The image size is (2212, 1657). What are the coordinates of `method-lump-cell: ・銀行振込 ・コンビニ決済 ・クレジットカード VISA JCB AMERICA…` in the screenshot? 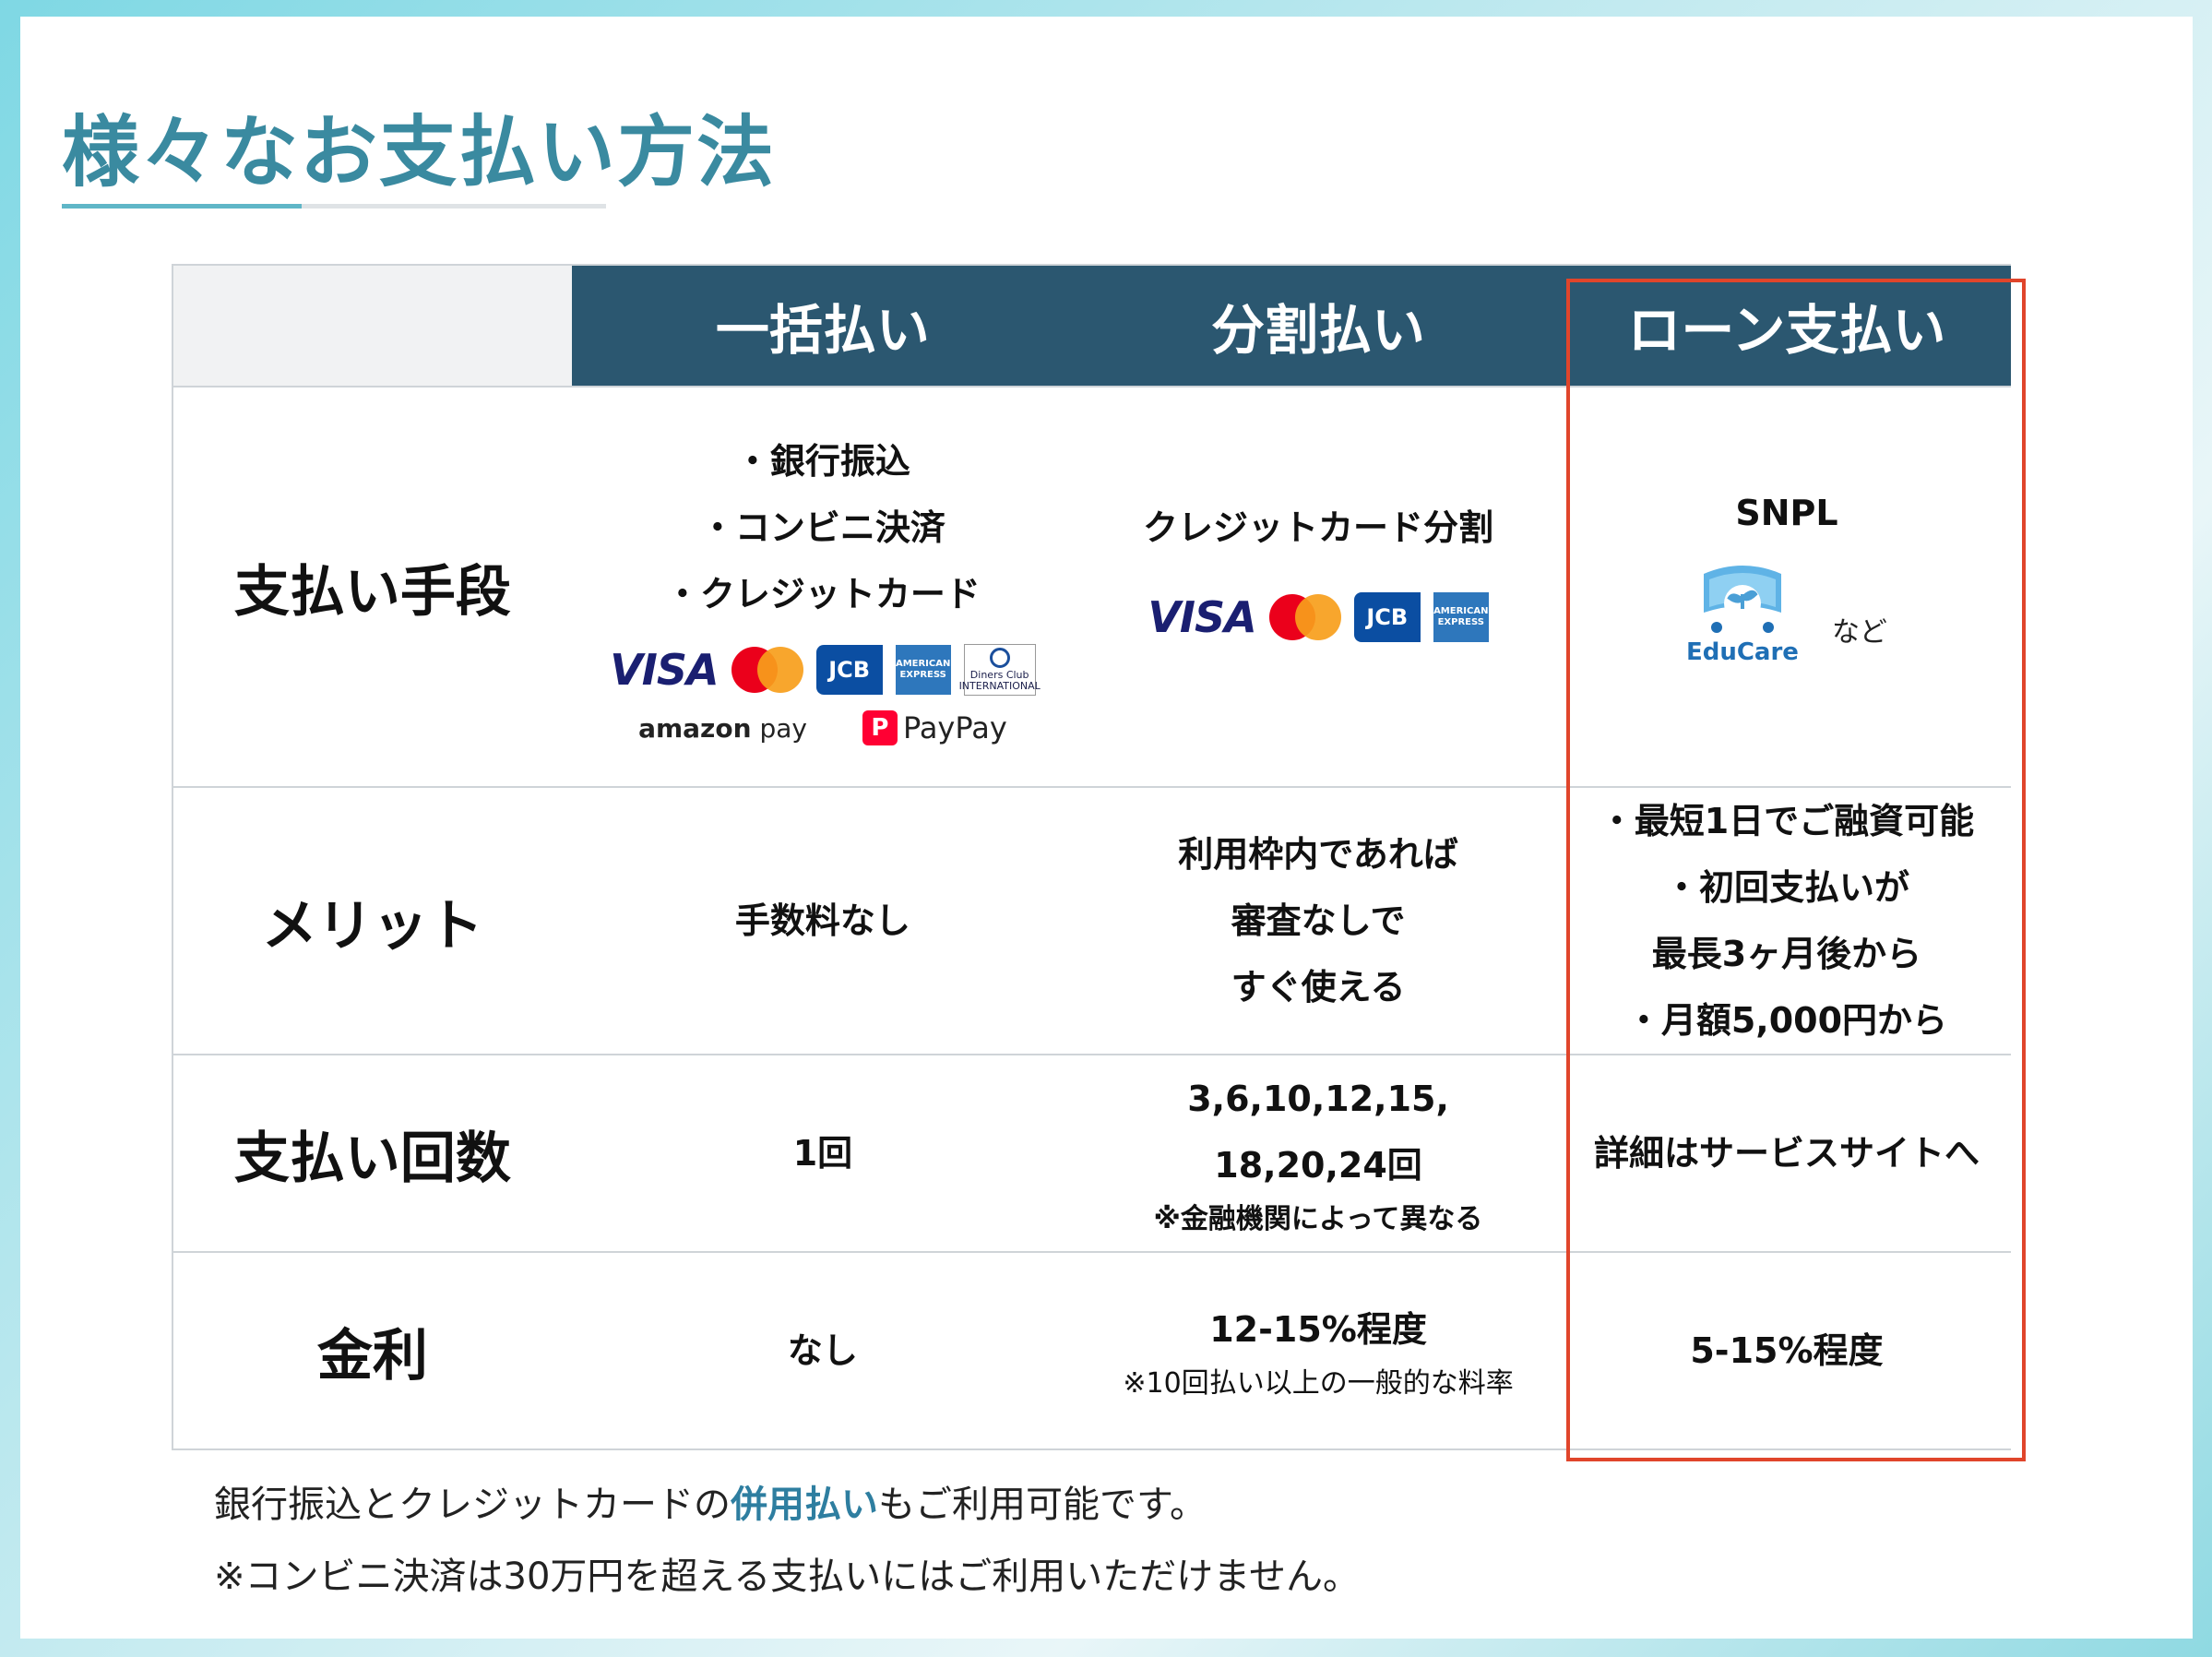 It's located at (823, 586).